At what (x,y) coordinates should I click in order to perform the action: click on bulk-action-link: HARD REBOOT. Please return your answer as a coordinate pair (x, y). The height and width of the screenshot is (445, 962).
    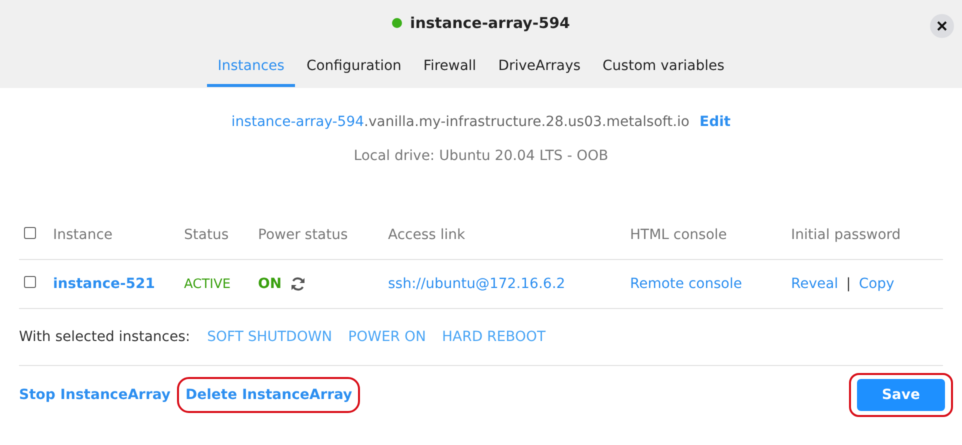
    Looking at the image, I should click on (494, 337).